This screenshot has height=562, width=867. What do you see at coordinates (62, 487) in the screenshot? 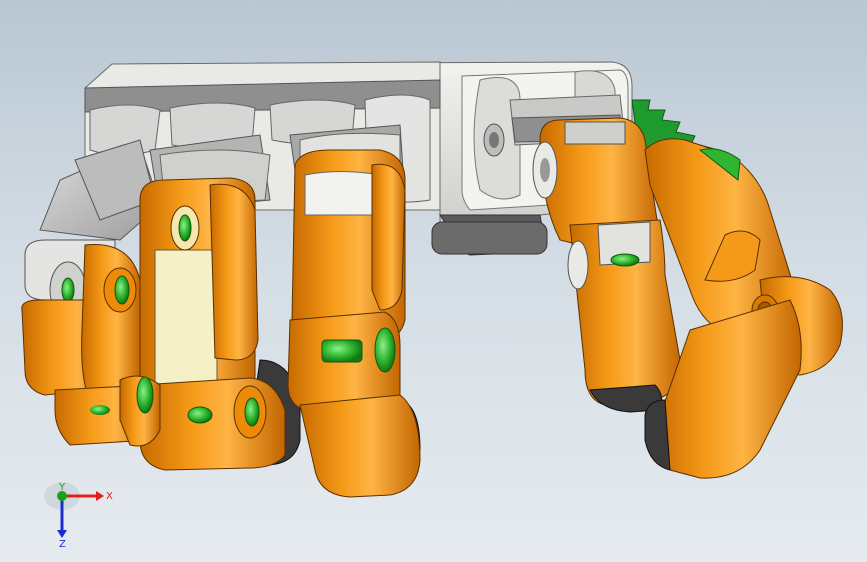
I see `y-axis-label: Y` at bounding box center [62, 487].